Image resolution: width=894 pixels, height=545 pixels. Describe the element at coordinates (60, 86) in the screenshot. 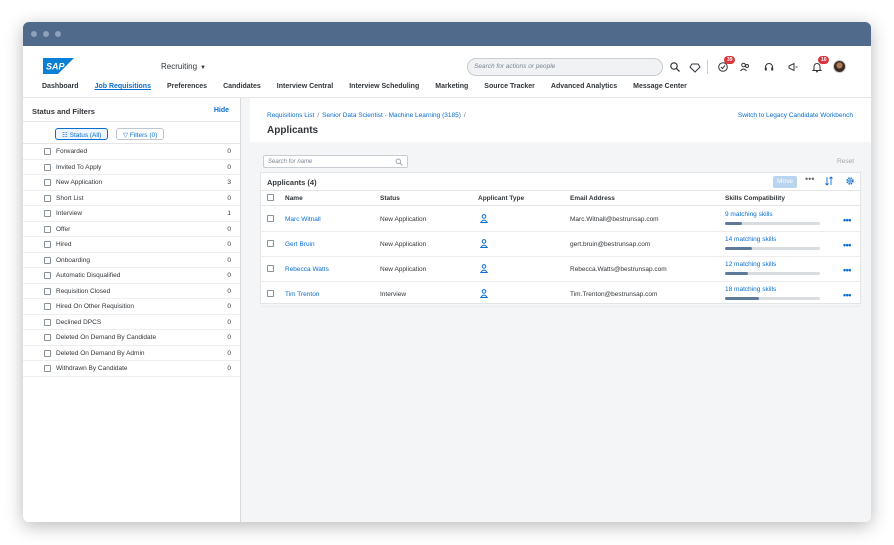

I see `nav-item-dashboard: Dashboard` at that location.